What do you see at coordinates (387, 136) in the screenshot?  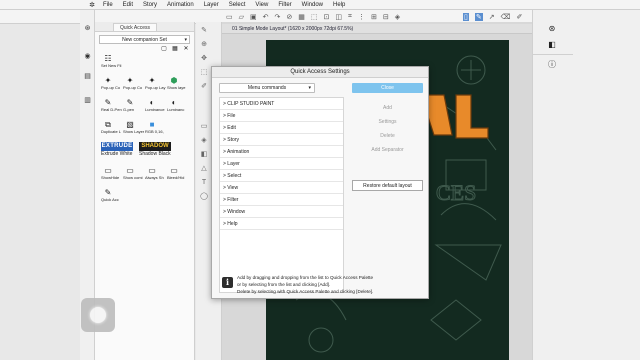 I see `delete-button: Delete` at bounding box center [387, 136].